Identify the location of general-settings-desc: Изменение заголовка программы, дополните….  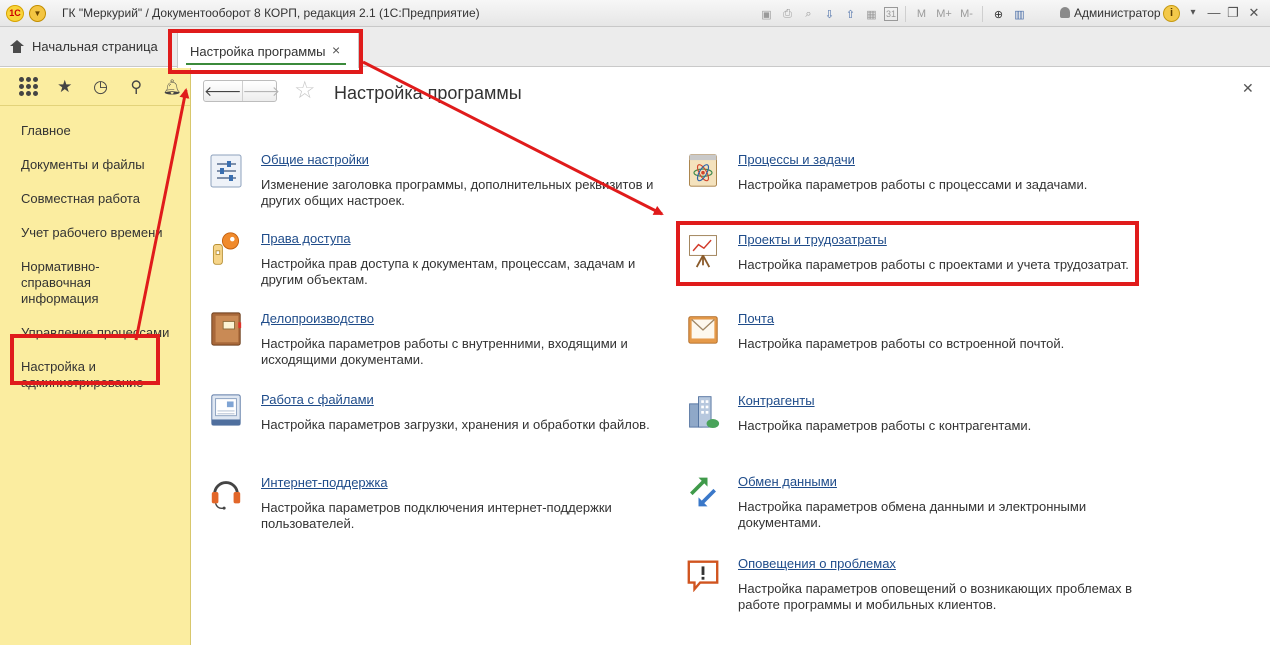
(457, 192).